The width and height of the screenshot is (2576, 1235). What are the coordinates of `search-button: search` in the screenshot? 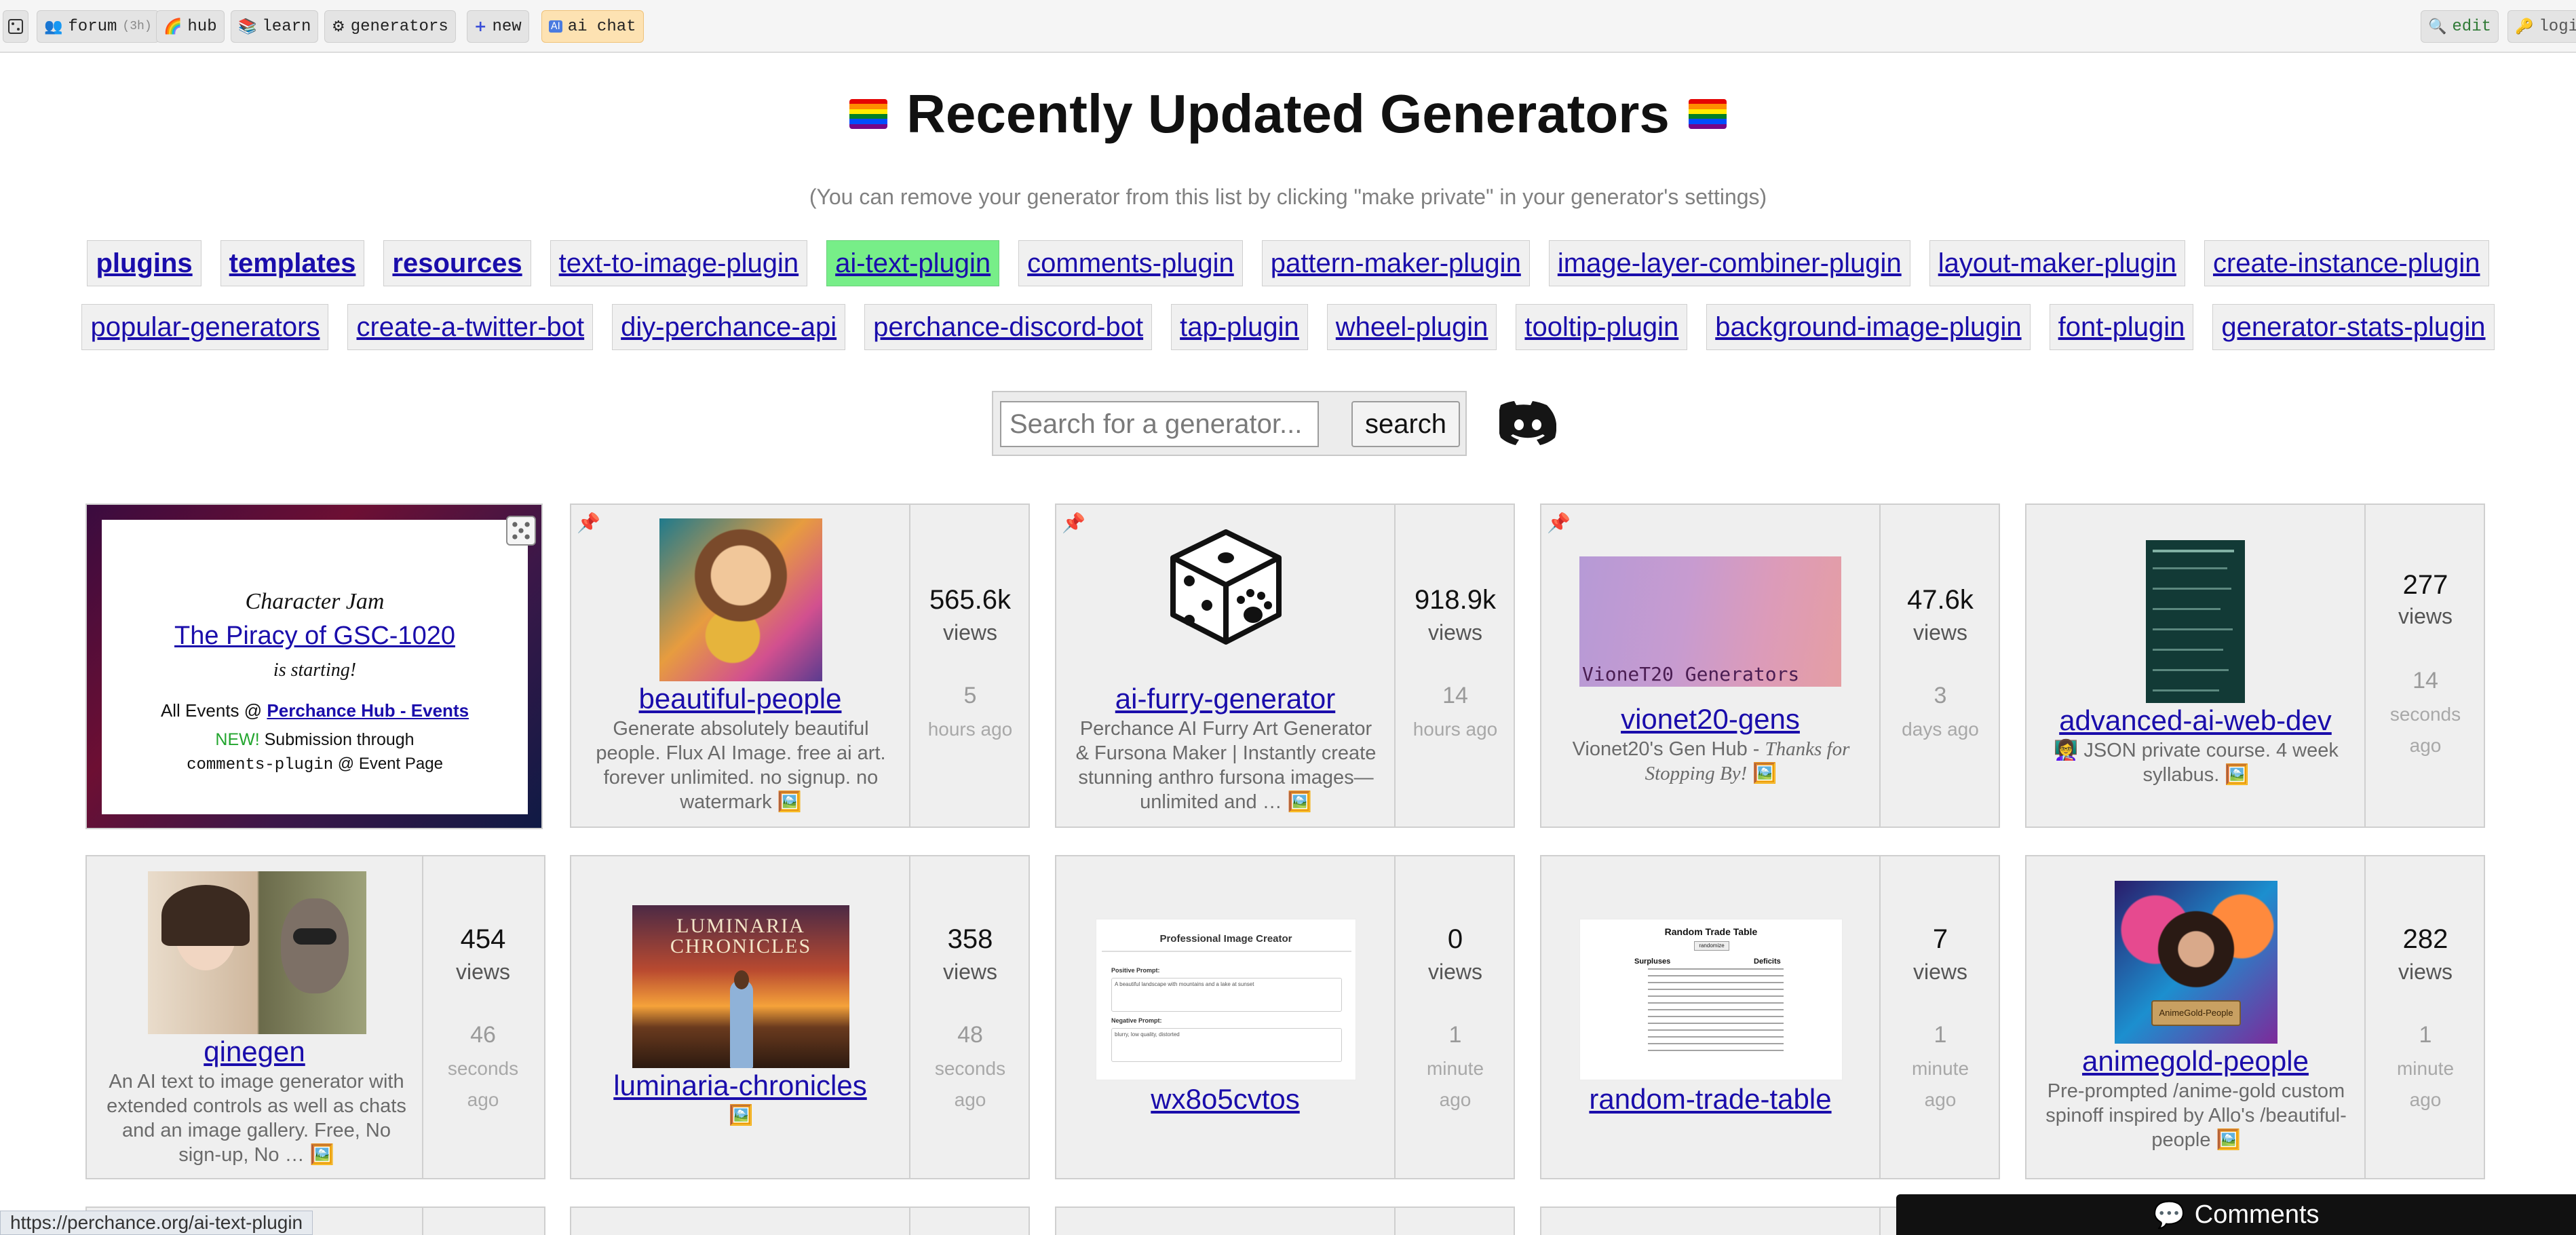 It's located at (1405, 424).